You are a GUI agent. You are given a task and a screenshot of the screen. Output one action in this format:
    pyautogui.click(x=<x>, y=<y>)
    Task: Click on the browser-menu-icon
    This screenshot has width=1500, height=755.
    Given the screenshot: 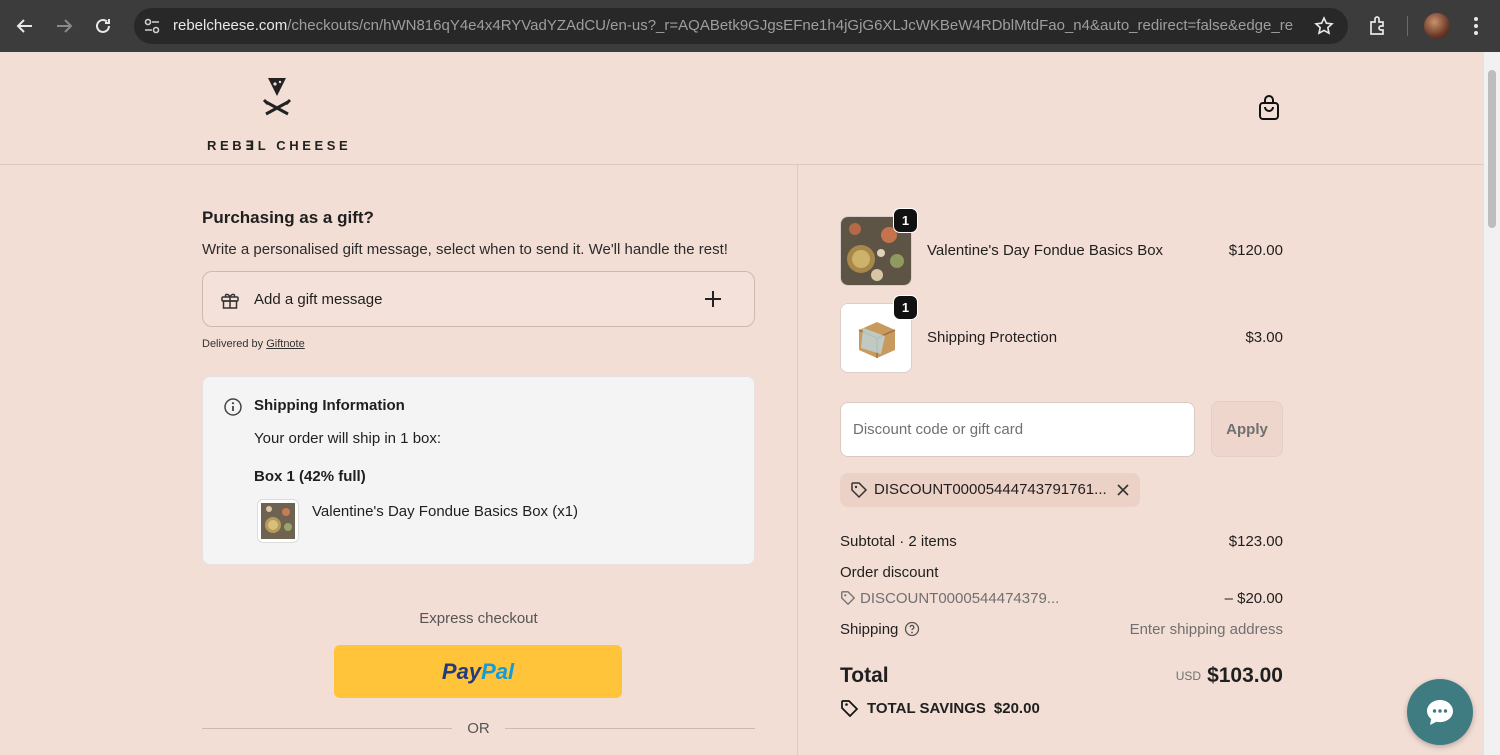 What is the action you would take?
    pyautogui.click(x=1476, y=26)
    